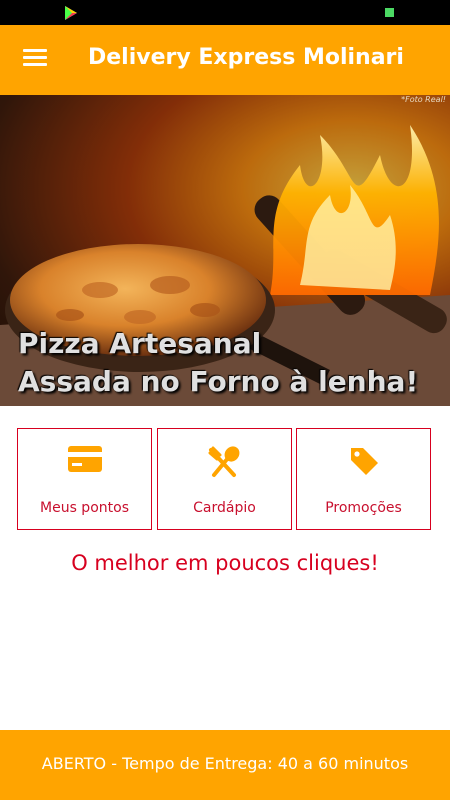 This screenshot has height=800, width=450. What do you see at coordinates (84, 508) in the screenshot?
I see `my-points-label: Meus pontos` at bounding box center [84, 508].